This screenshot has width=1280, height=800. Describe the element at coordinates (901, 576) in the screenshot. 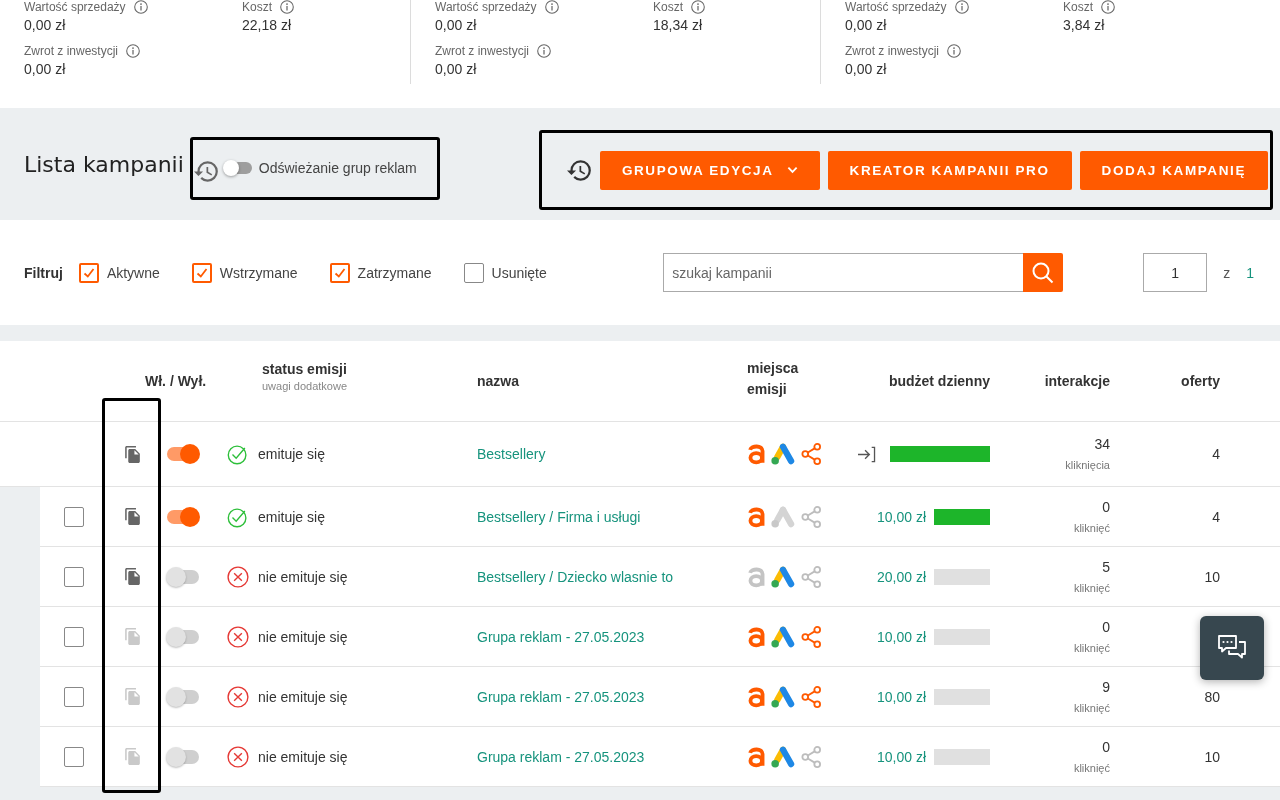

I see `budget-amount: 20,00 zł` at that location.